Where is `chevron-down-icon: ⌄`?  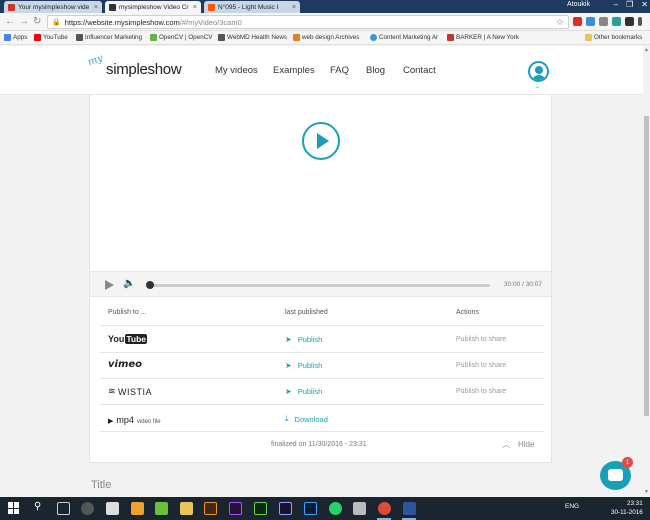 chevron-down-icon: ⌄ is located at coordinates (537, 86).